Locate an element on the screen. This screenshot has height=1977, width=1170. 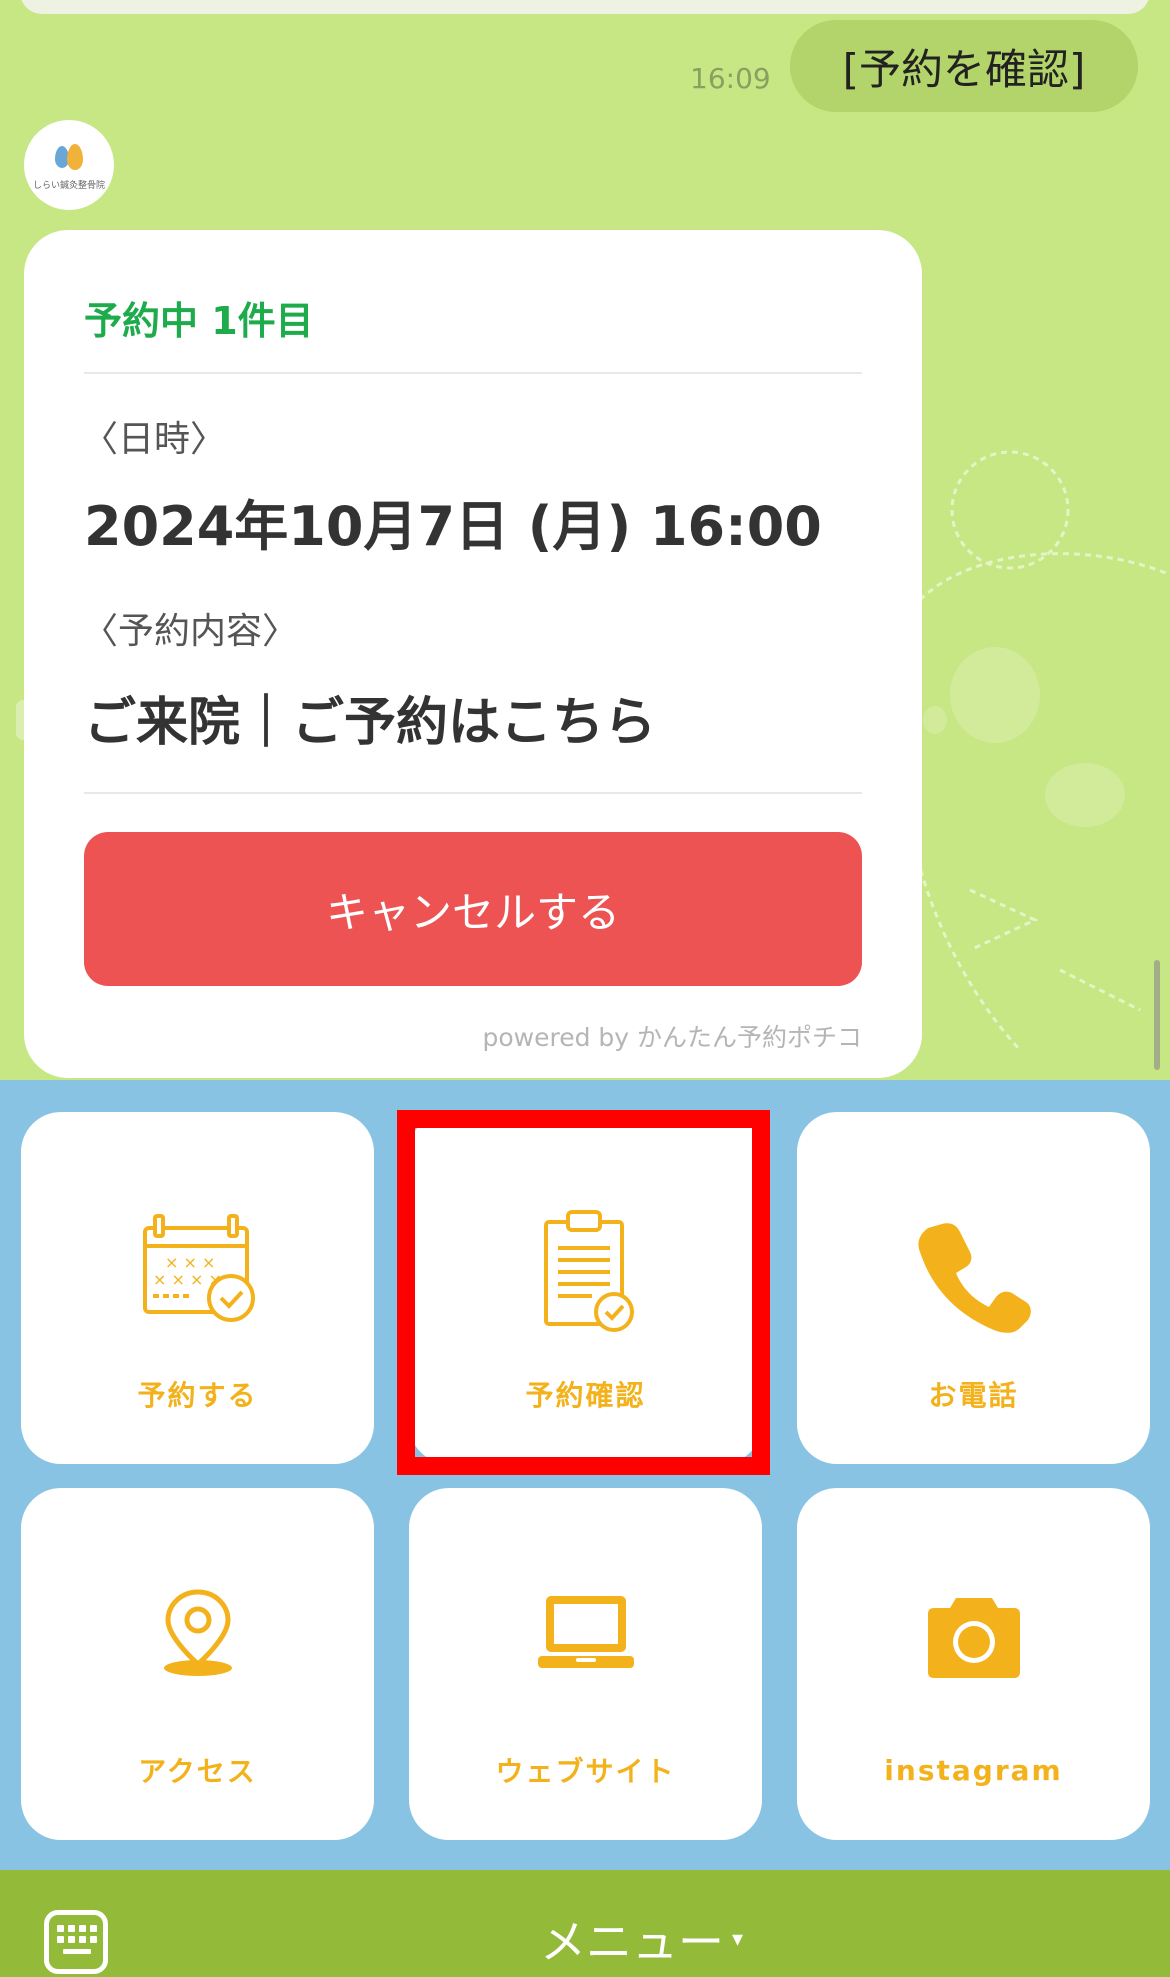
avatar: しらい鍼灸整骨院 is located at coordinates (69, 165).